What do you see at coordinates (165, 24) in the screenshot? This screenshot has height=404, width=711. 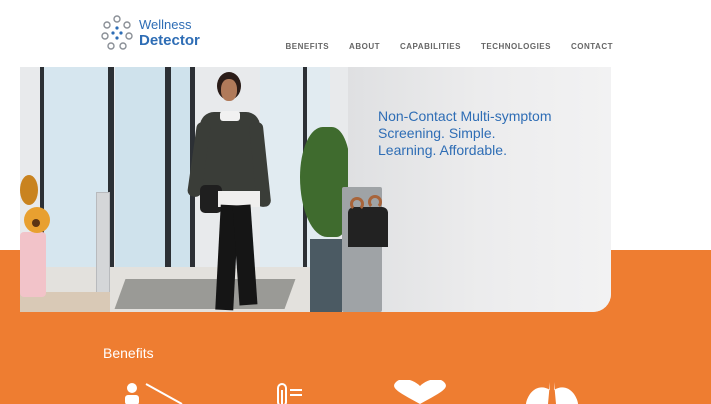 I see `brand-name-line1: Wellness` at bounding box center [165, 24].